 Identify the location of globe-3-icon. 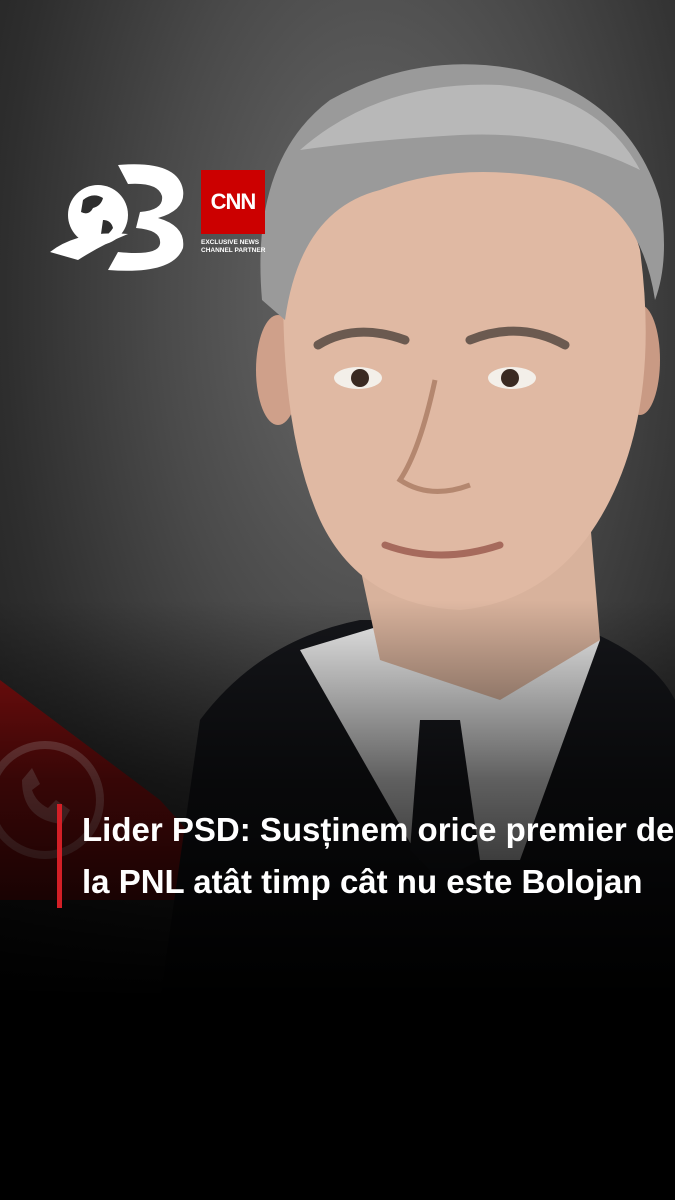
(117, 217).